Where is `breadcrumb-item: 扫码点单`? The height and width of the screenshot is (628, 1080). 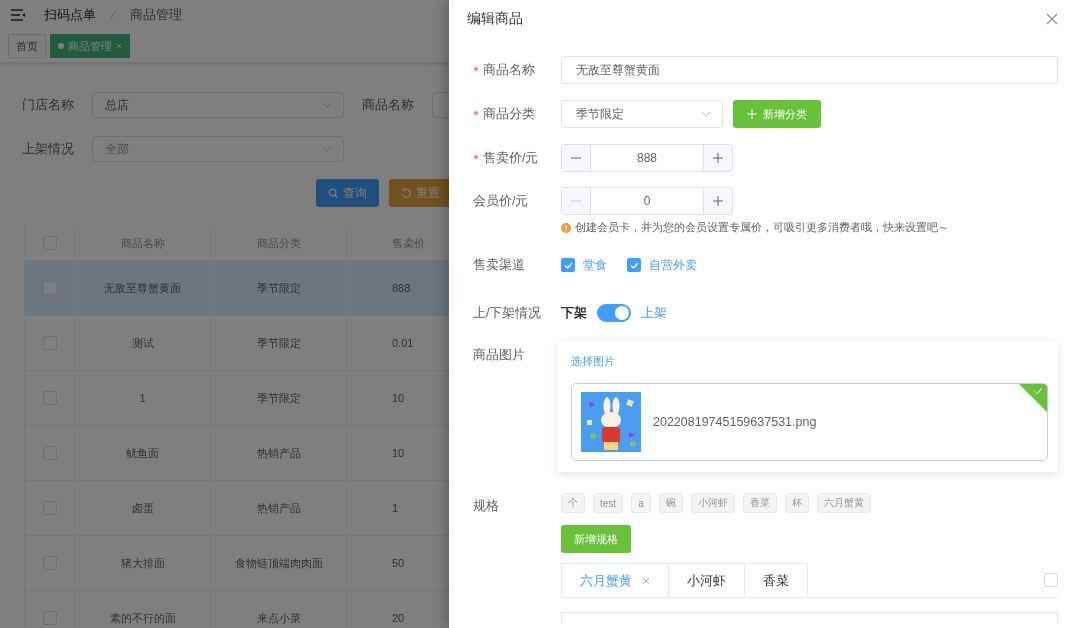
breadcrumb-item: 扫码点单 is located at coordinates (70, 15).